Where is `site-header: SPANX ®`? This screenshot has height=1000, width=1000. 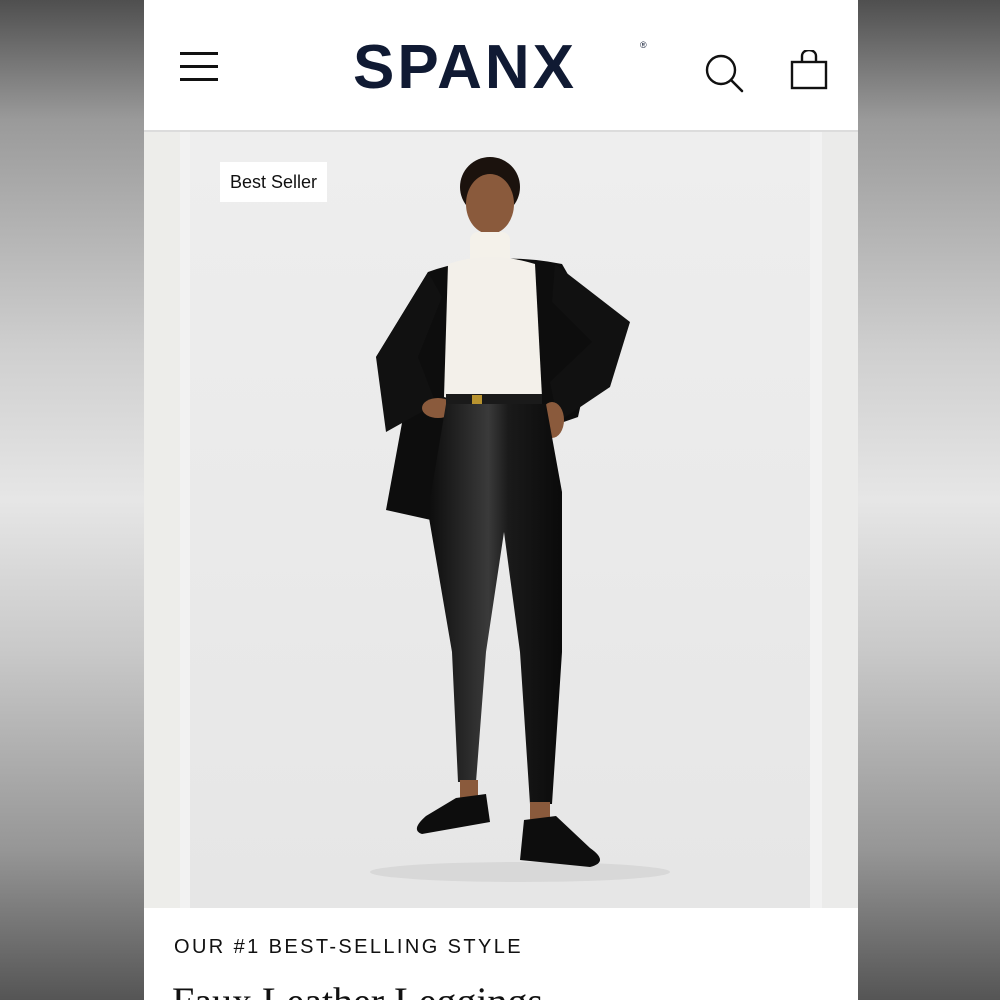 site-header: SPANX ® is located at coordinates (501, 66).